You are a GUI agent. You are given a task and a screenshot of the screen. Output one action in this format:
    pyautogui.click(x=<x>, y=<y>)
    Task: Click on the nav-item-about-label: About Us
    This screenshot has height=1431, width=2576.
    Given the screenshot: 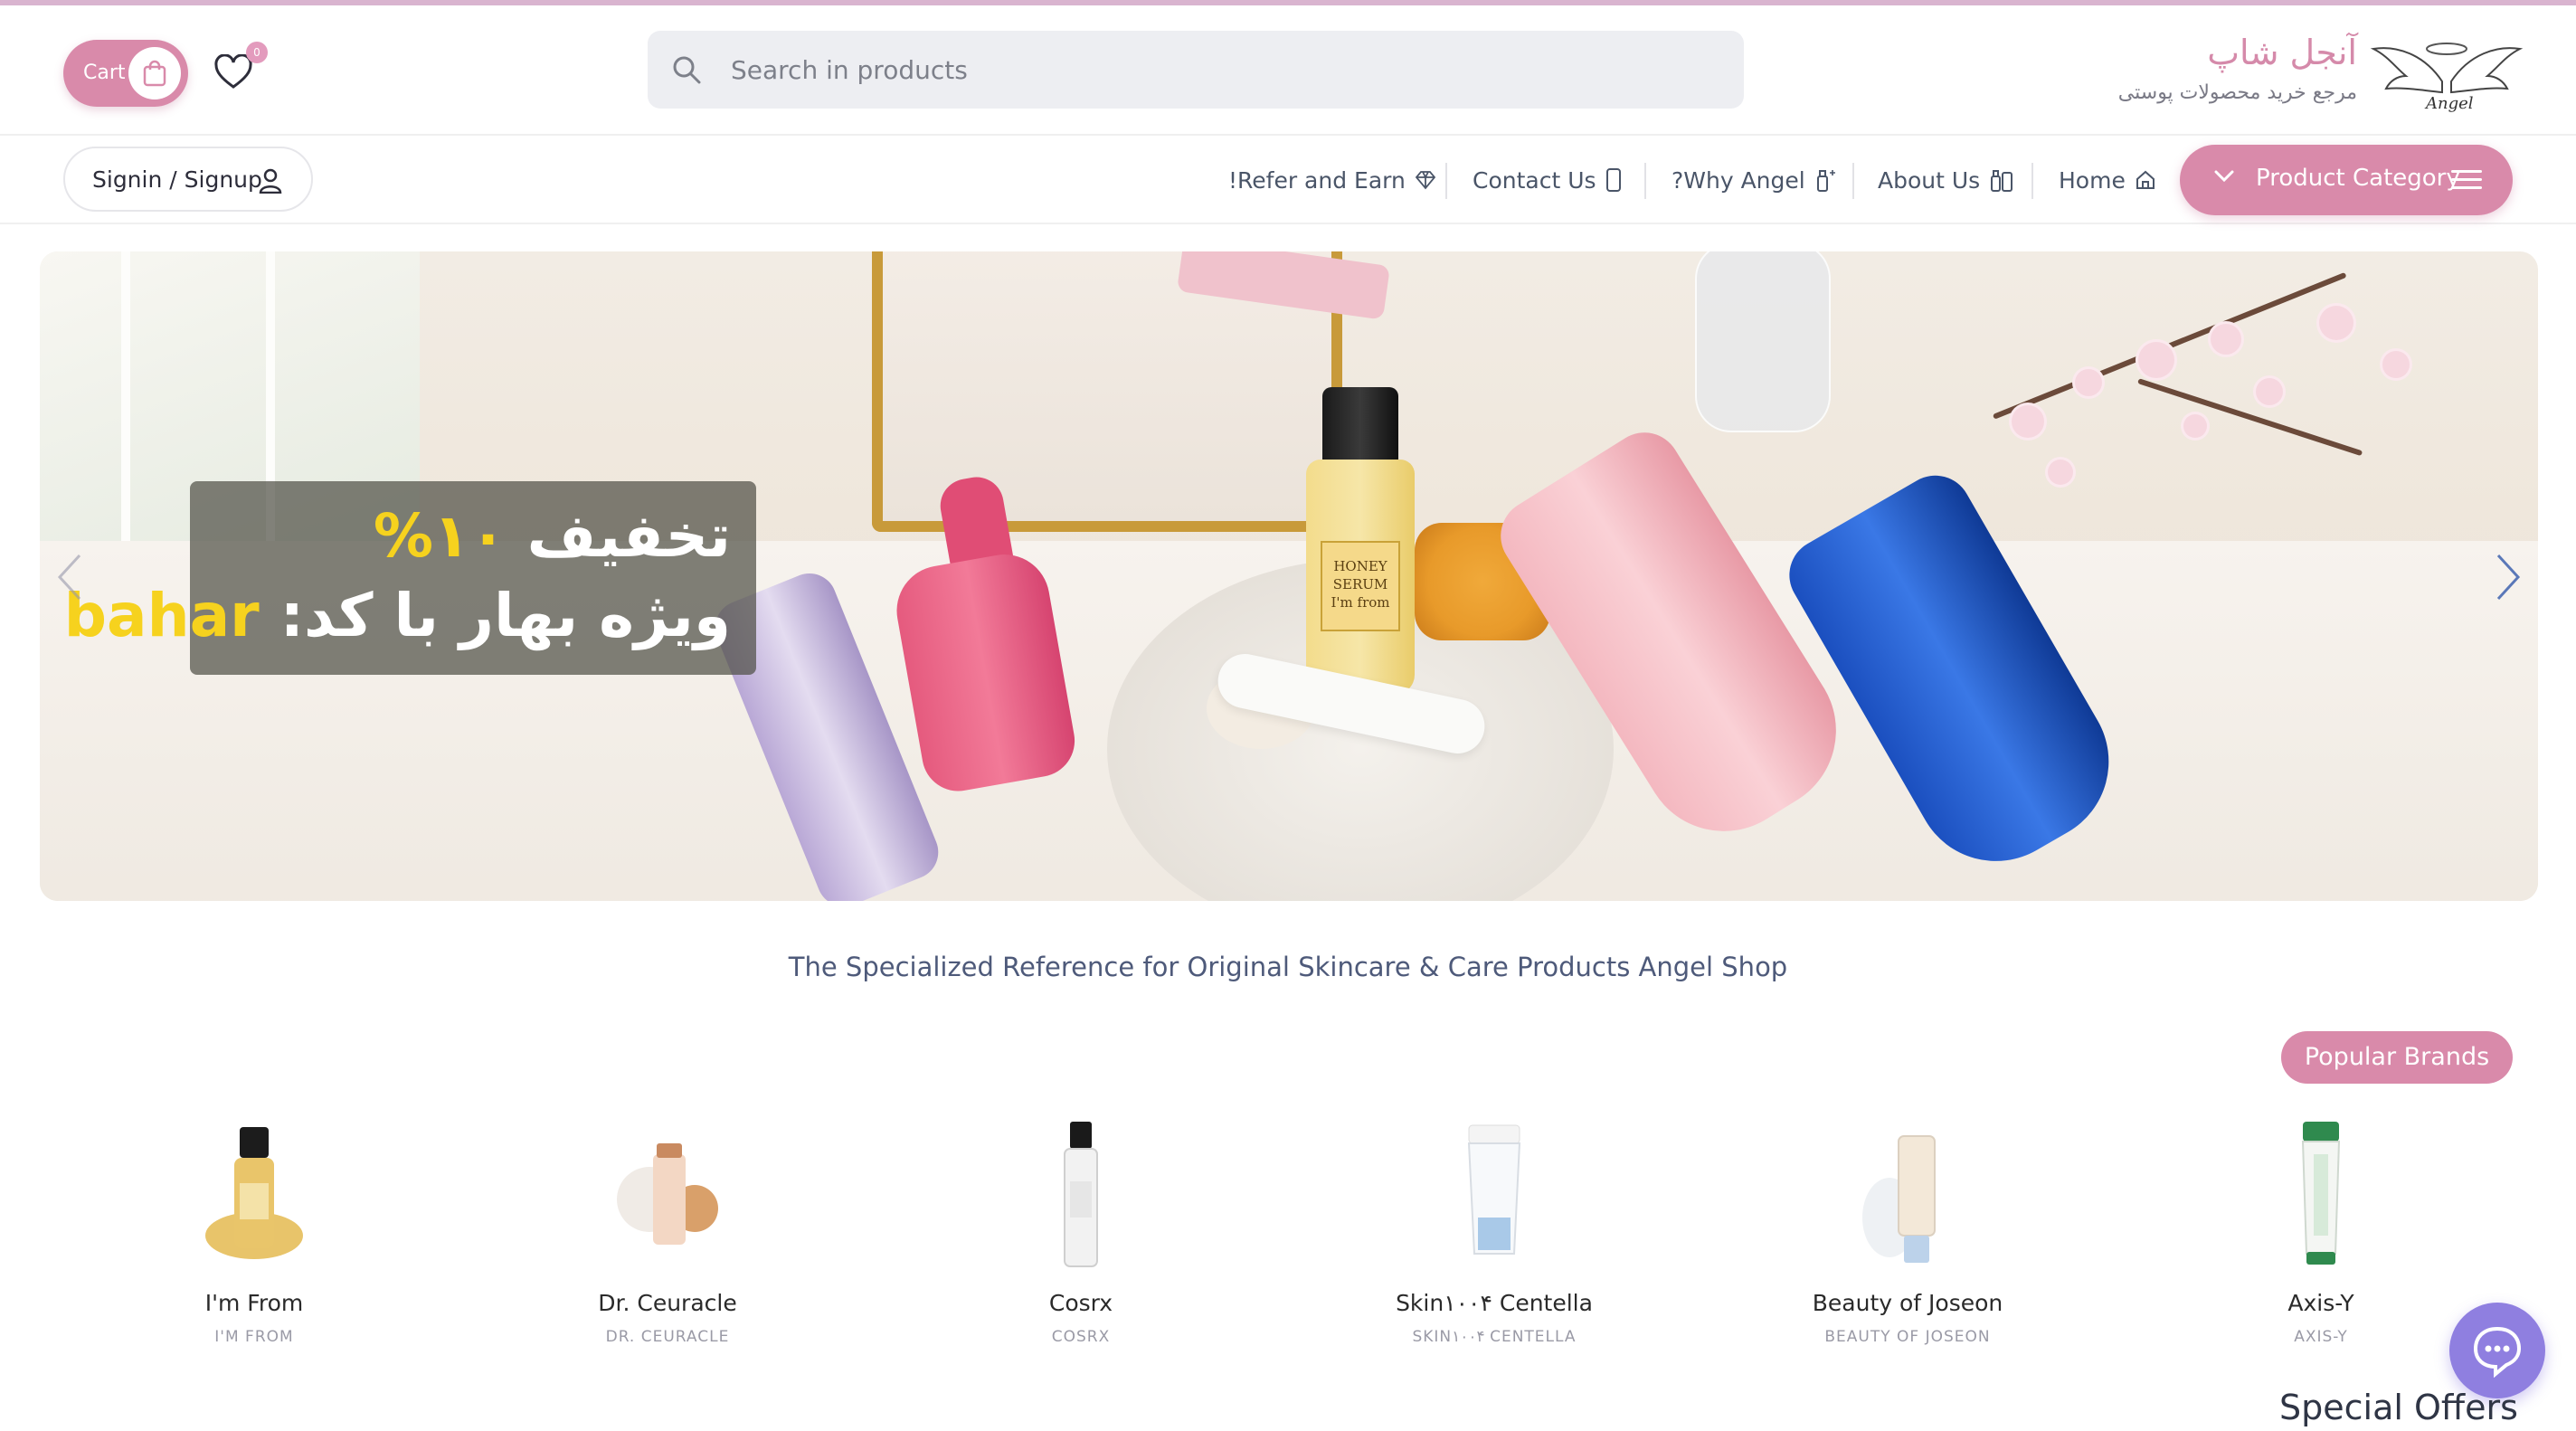 What is the action you would take?
    pyautogui.click(x=1930, y=180)
    